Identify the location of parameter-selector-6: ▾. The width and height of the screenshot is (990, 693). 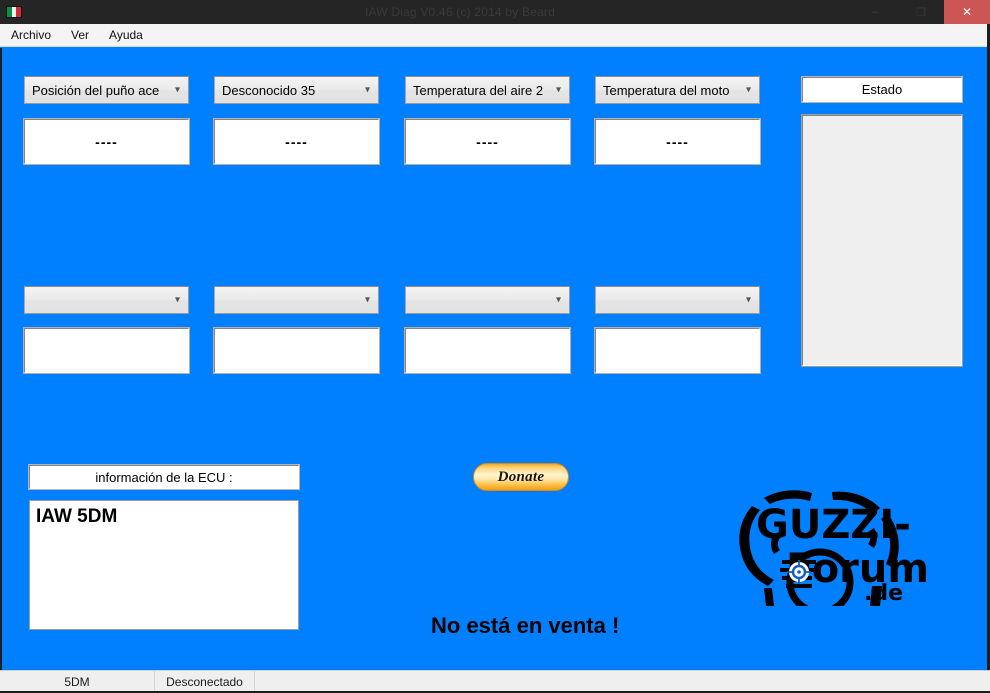
(296, 300).